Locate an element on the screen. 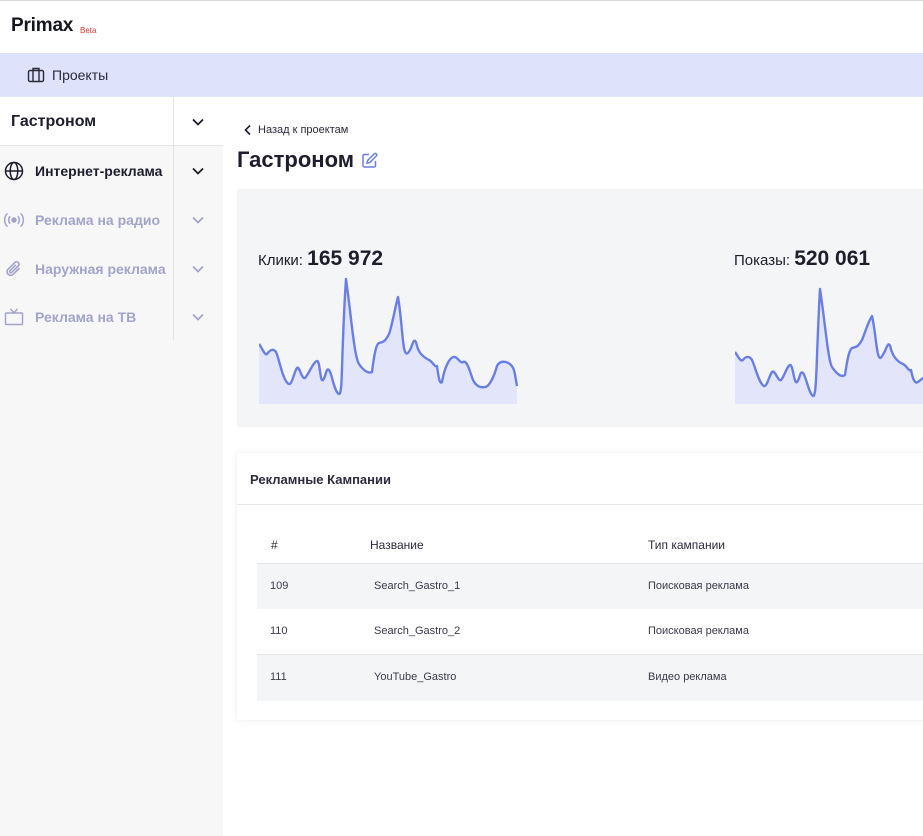  sidebar-project-header: Гастроном is located at coordinates (111, 121).